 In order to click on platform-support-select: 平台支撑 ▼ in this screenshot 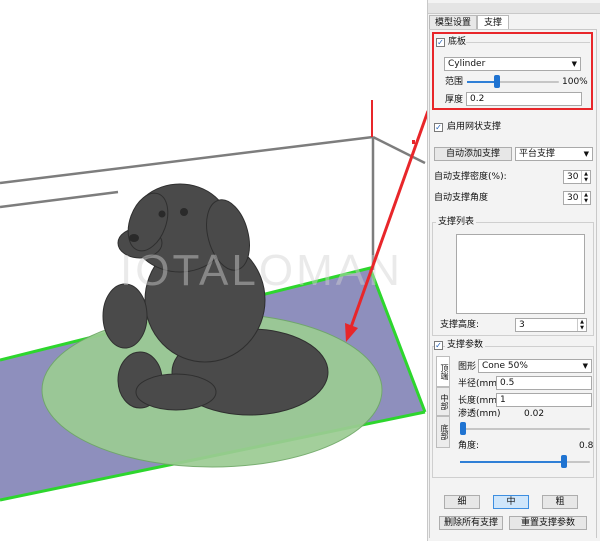, I will do `click(554, 154)`.